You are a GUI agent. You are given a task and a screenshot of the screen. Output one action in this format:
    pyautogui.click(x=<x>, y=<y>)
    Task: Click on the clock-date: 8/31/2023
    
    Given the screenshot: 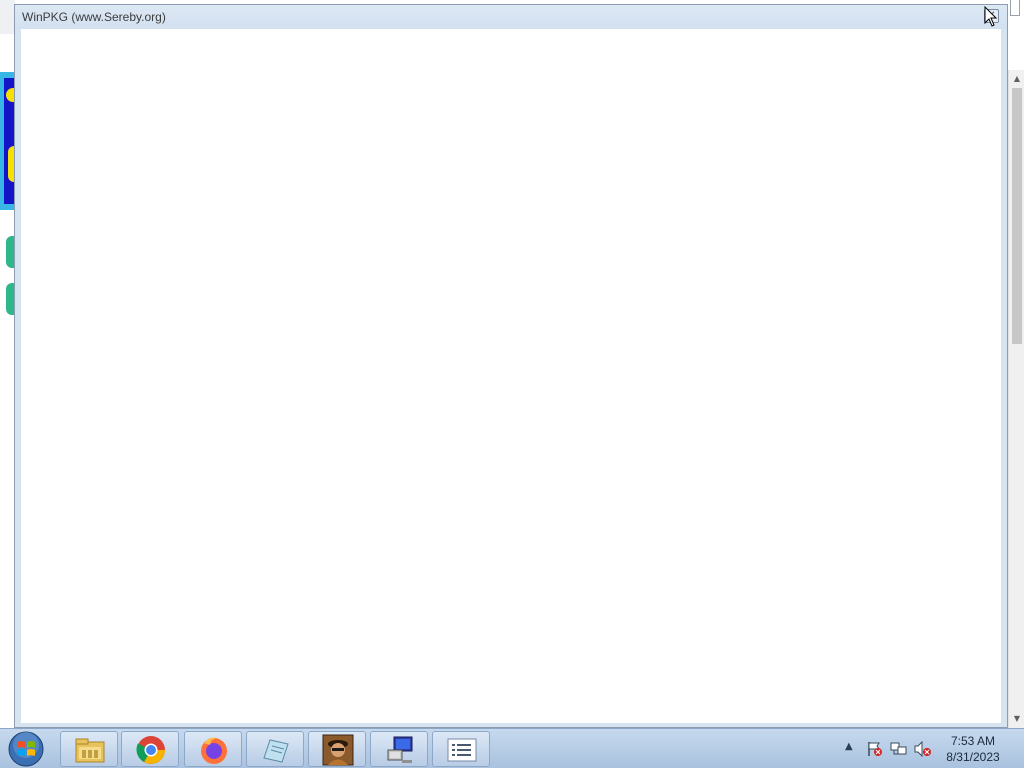 What is the action you would take?
    pyautogui.click(x=973, y=757)
    